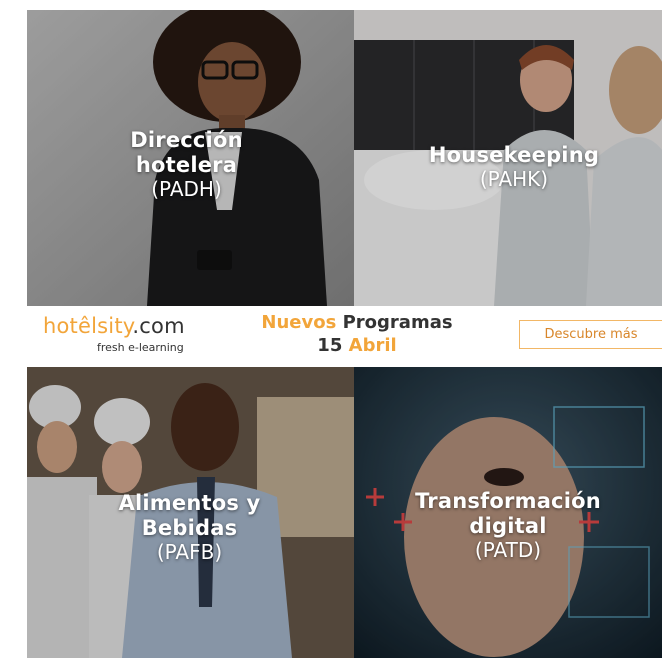  I want to click on tile-title-line1: Alimentos y, so click(189, 503).